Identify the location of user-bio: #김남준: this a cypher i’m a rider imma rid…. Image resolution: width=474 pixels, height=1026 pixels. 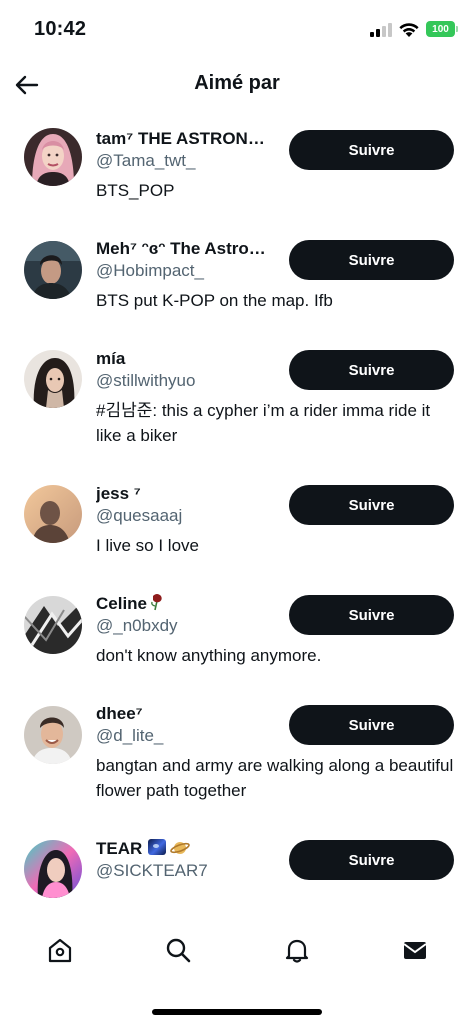
(263, 423).